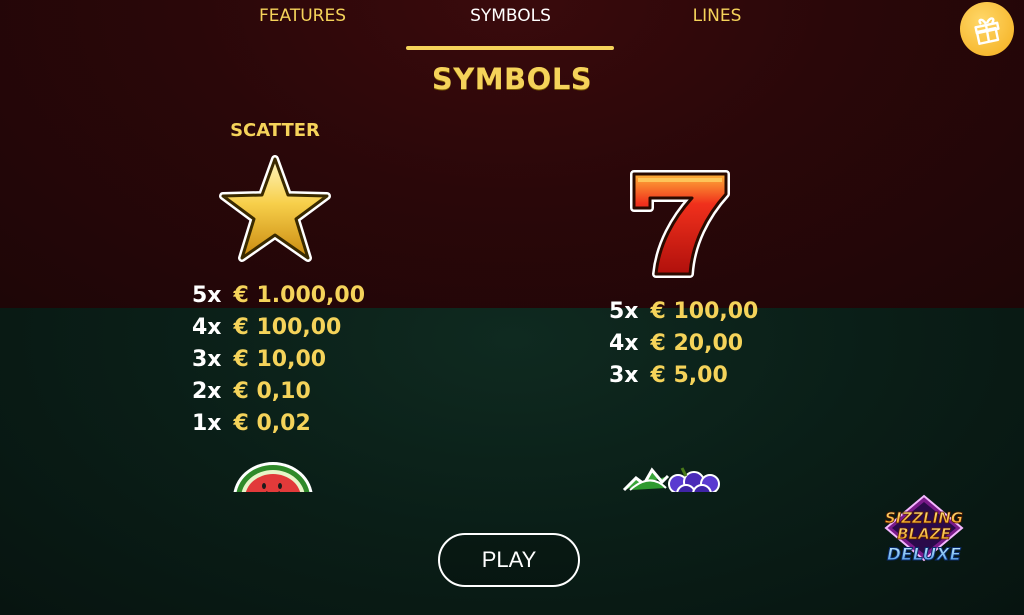  I want to click on tab-bar: FEATURES SYMBOLS LINES, so click(512, 26).